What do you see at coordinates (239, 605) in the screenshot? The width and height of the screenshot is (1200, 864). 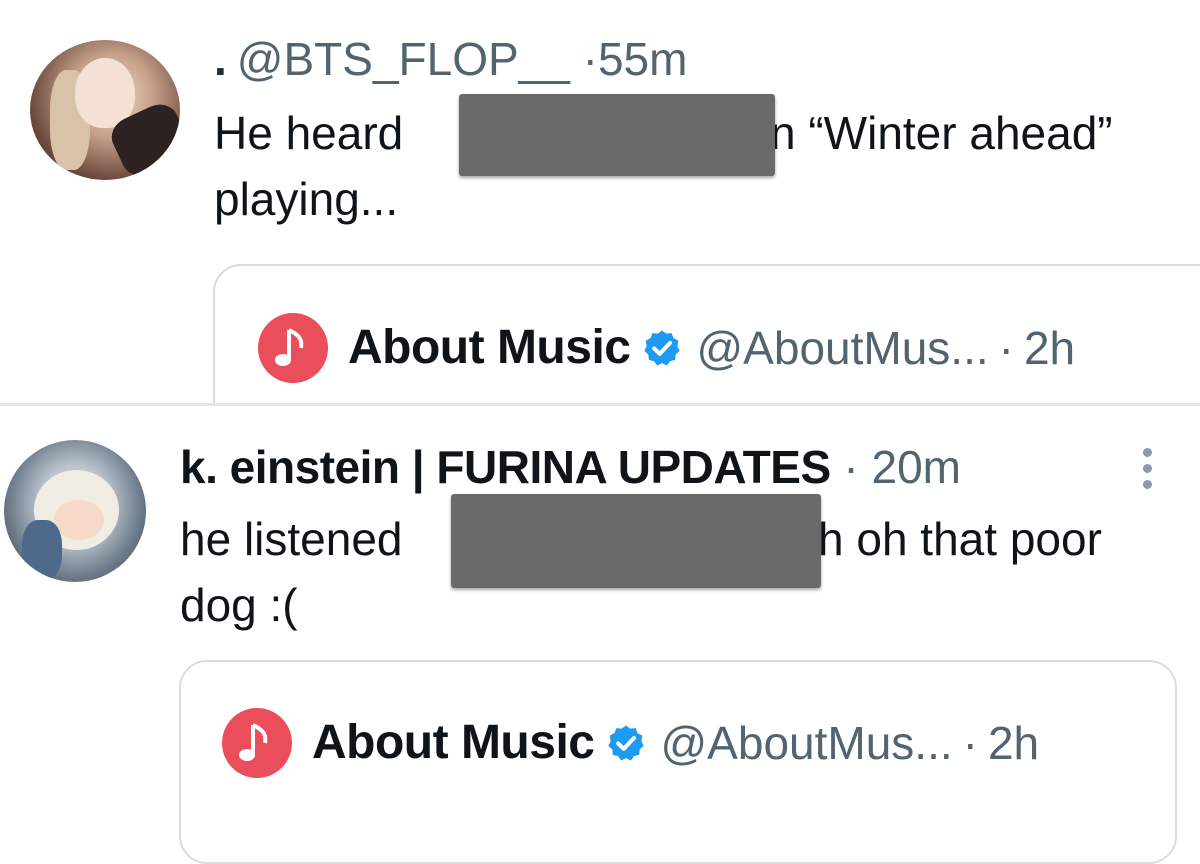 I see `tweet-text-line2: dog :(` at bounding box center [239, 605].